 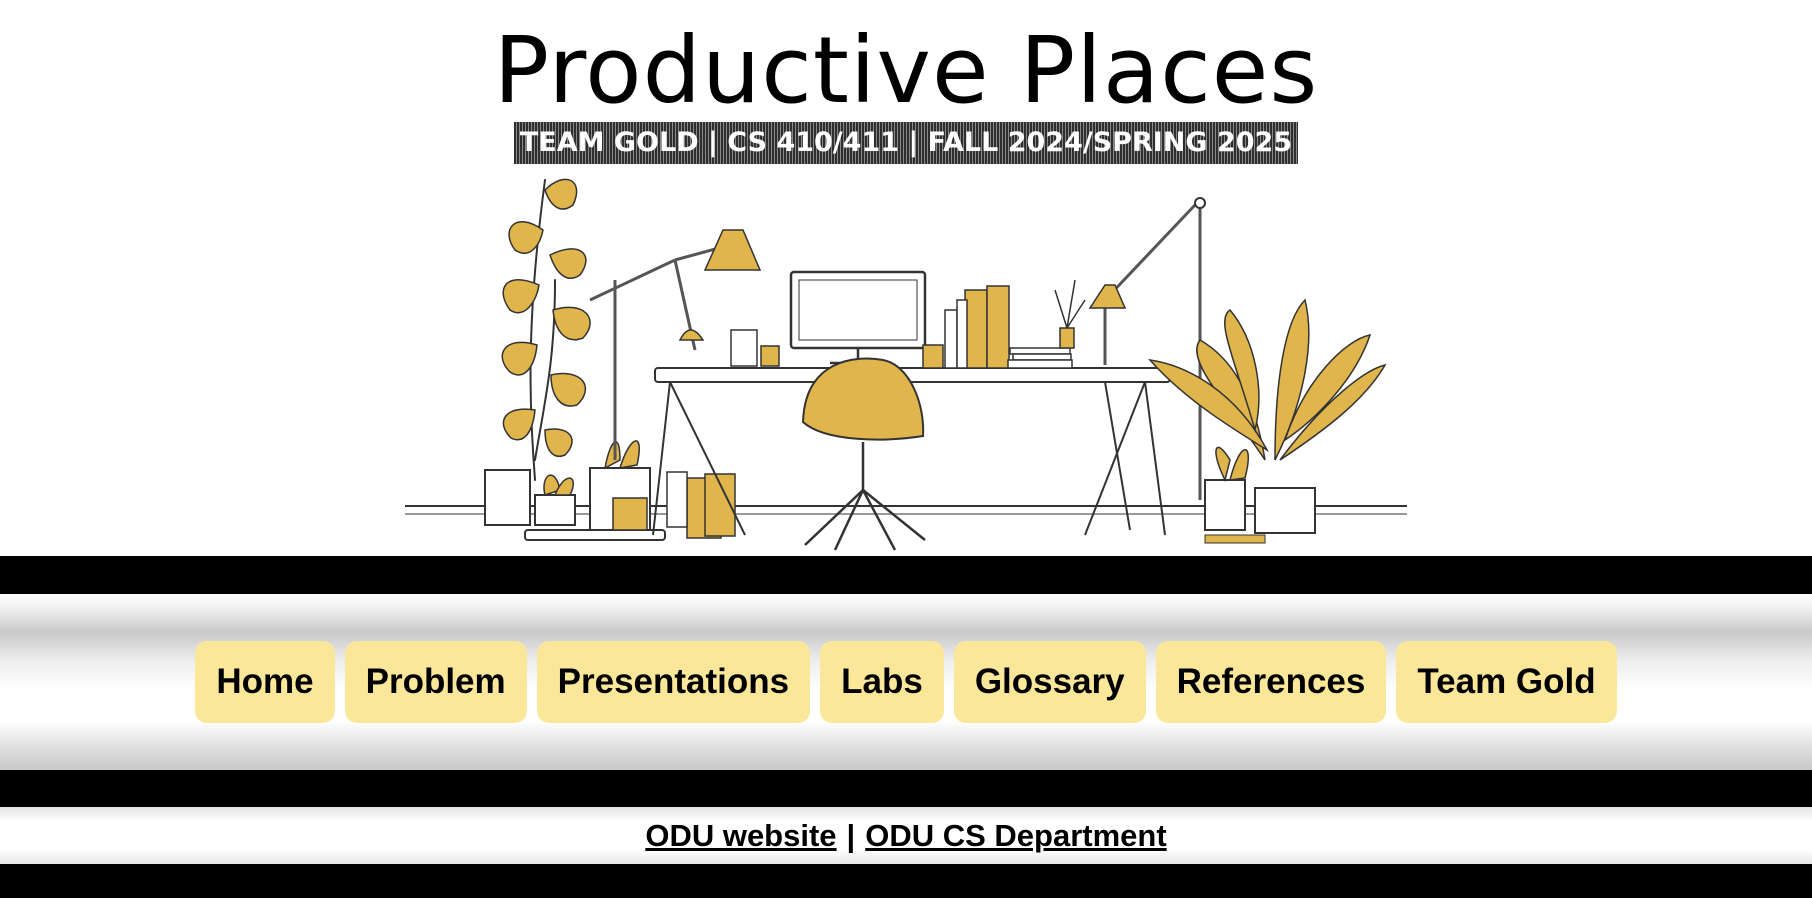 I want to click on nav-references-button: References, so click(x=1271, y=682).